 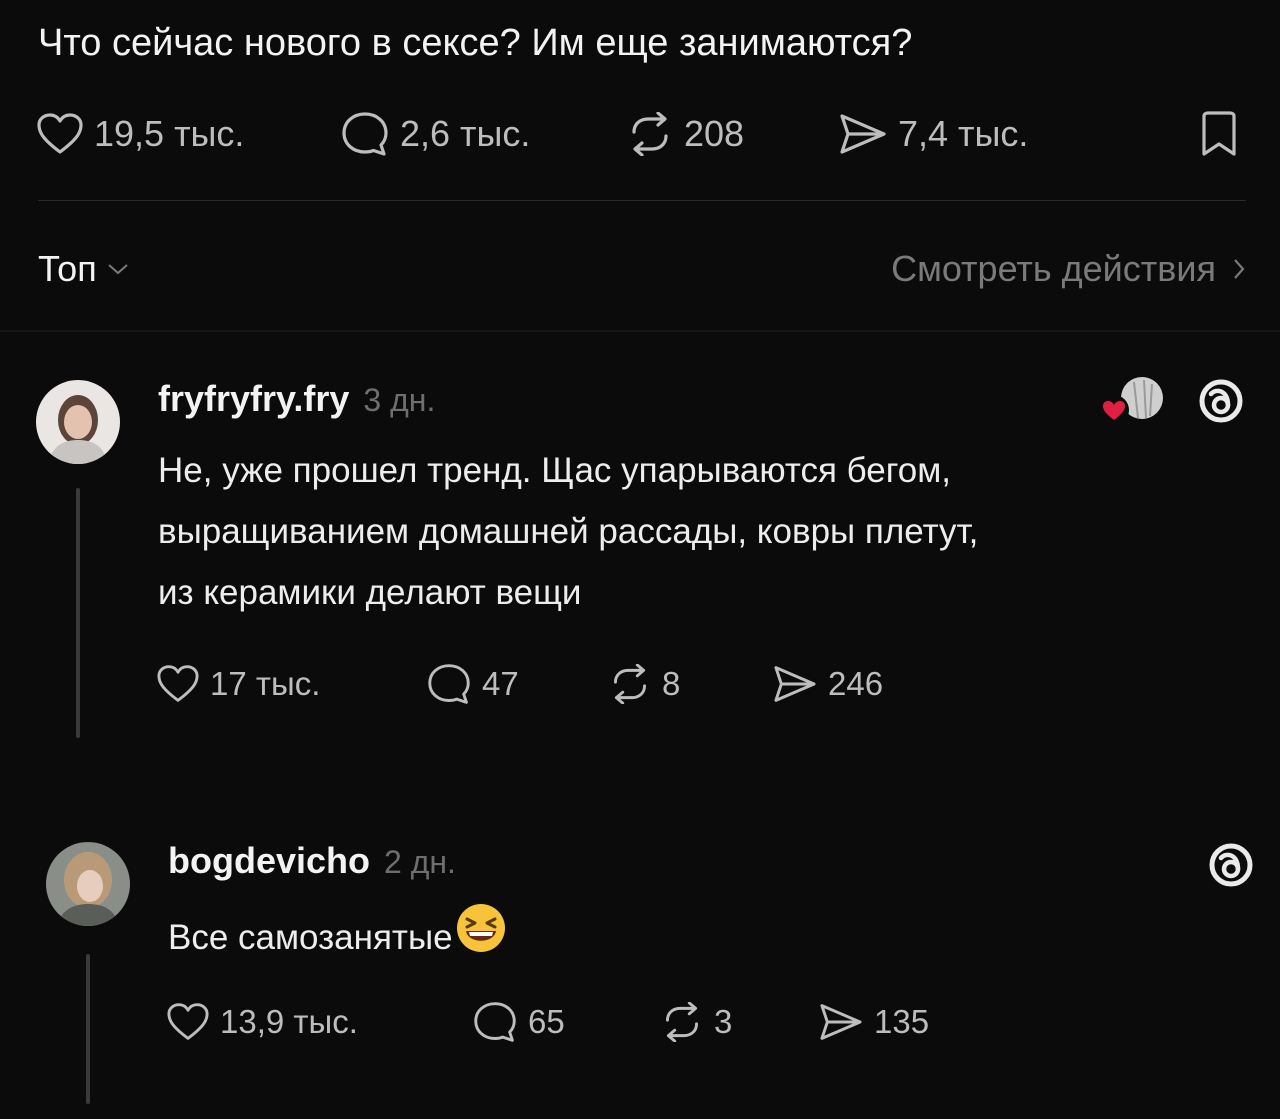 What do you see at coordinates (518, 1022) in the screenshot?
I see `comment-reply-button: 65` at bounding box center [518, 1022].